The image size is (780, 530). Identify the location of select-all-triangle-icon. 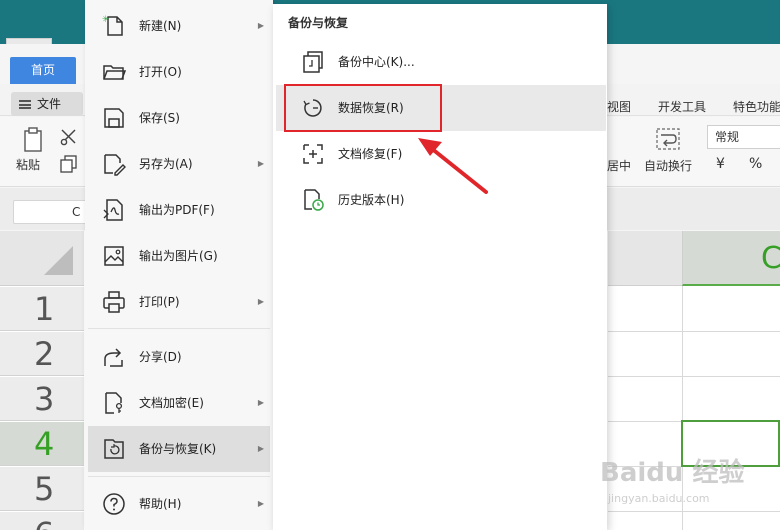
(58, 260).